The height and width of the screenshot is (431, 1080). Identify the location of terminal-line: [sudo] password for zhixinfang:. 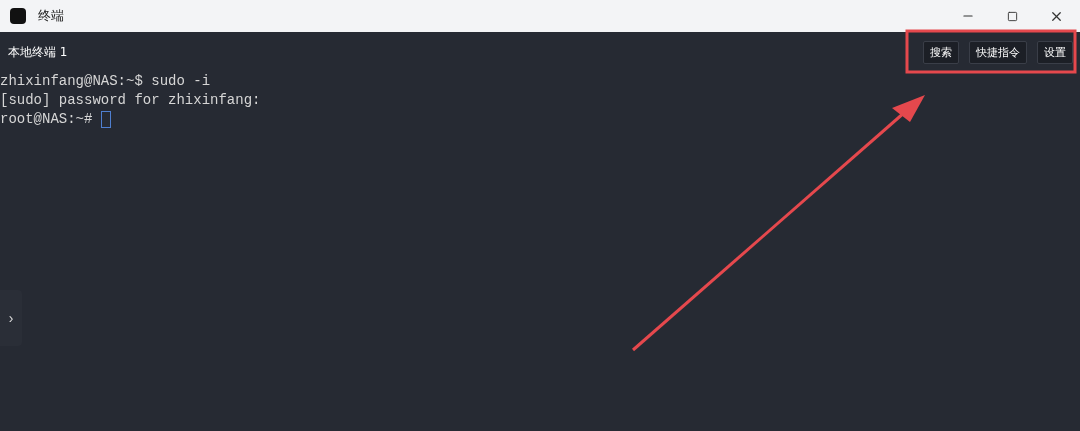
(130, 100).